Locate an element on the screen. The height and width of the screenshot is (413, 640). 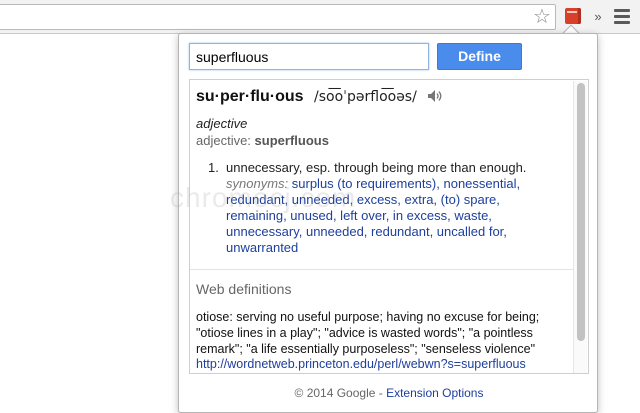
pos-line-prefix: adjective: is located at coordinates (223, 140).